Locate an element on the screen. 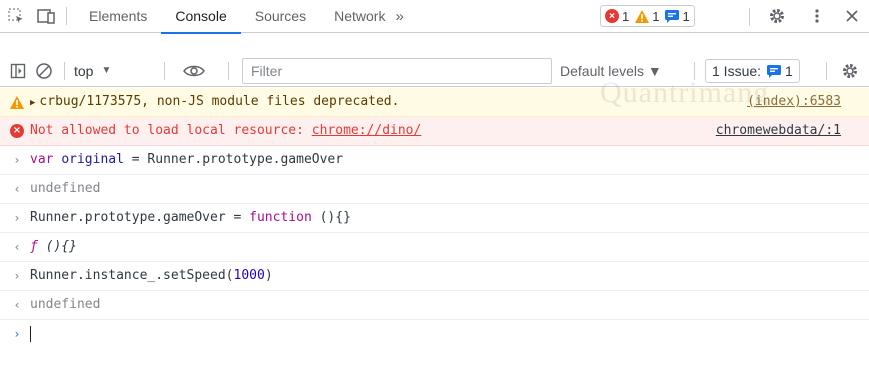 This screenshot has height=377, width=869. console-toolbar: top ▼ Filter Default levels ▼ 1 Issue: 1 is located at coordinates (434, 71).